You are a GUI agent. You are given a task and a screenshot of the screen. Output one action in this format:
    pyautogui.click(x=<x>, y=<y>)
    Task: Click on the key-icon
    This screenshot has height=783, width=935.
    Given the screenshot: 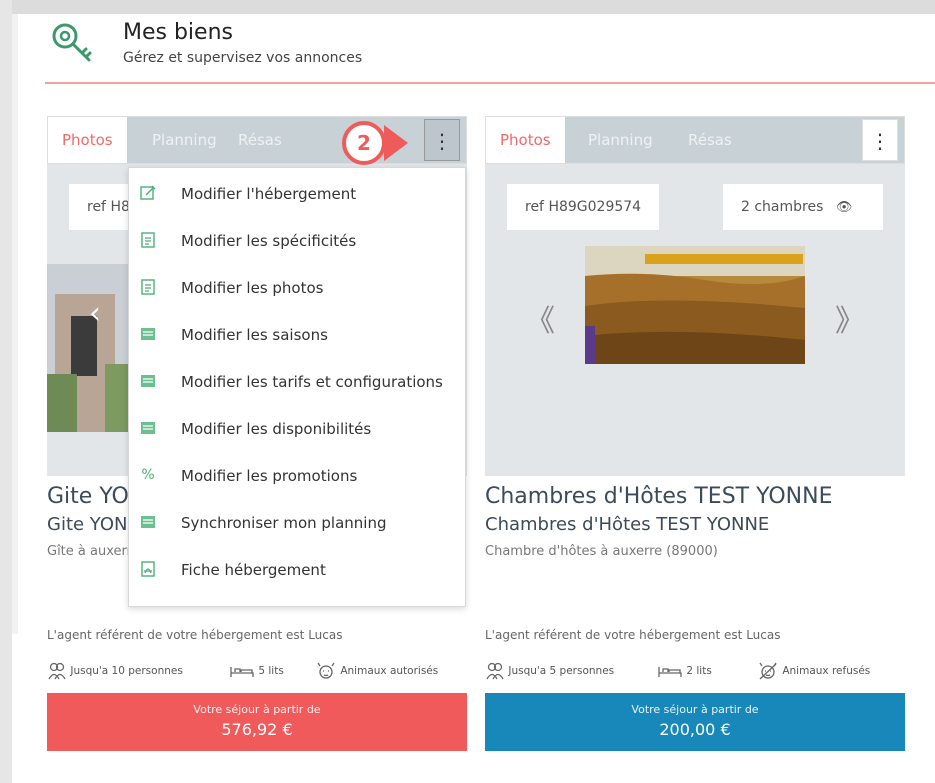 What is the action you would take?
    pyautogui.click(x=72, y=42)
    